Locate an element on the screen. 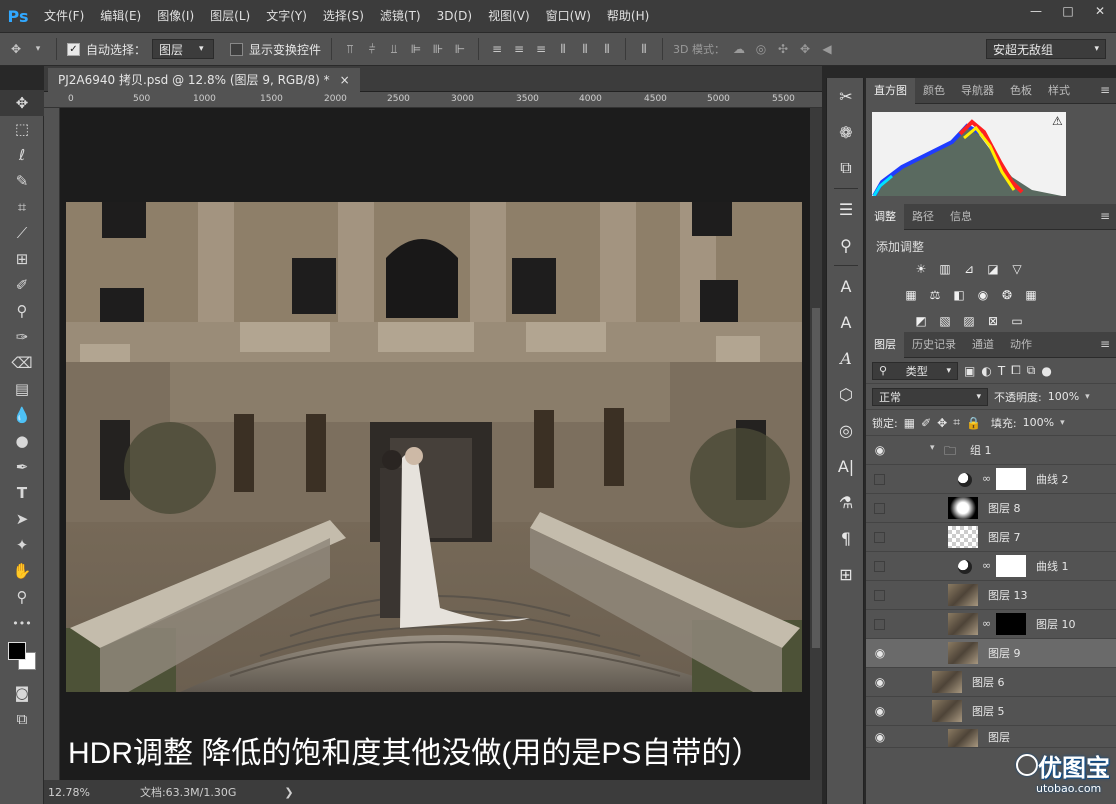  quick-select-tool-icon: ✎ is located at coordinates (22, 181).